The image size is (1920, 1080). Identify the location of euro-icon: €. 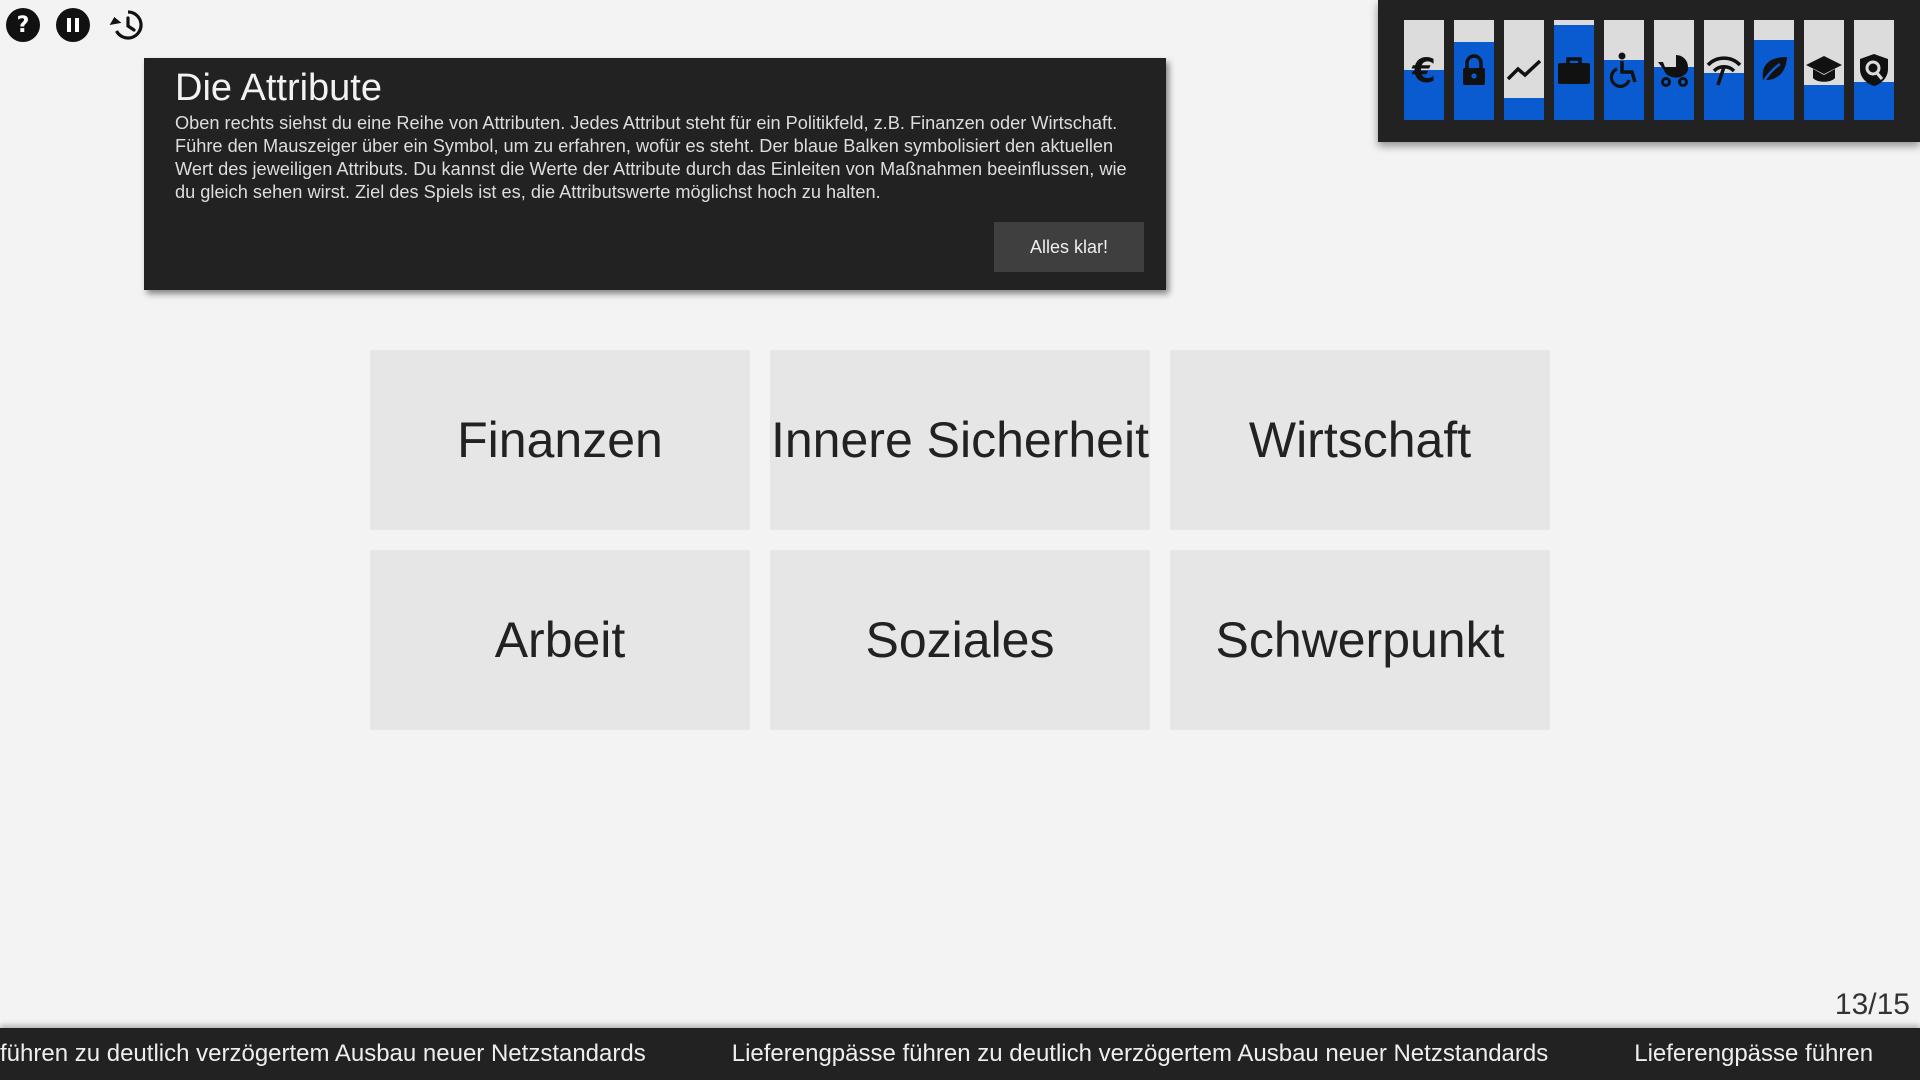
(1424, 70).